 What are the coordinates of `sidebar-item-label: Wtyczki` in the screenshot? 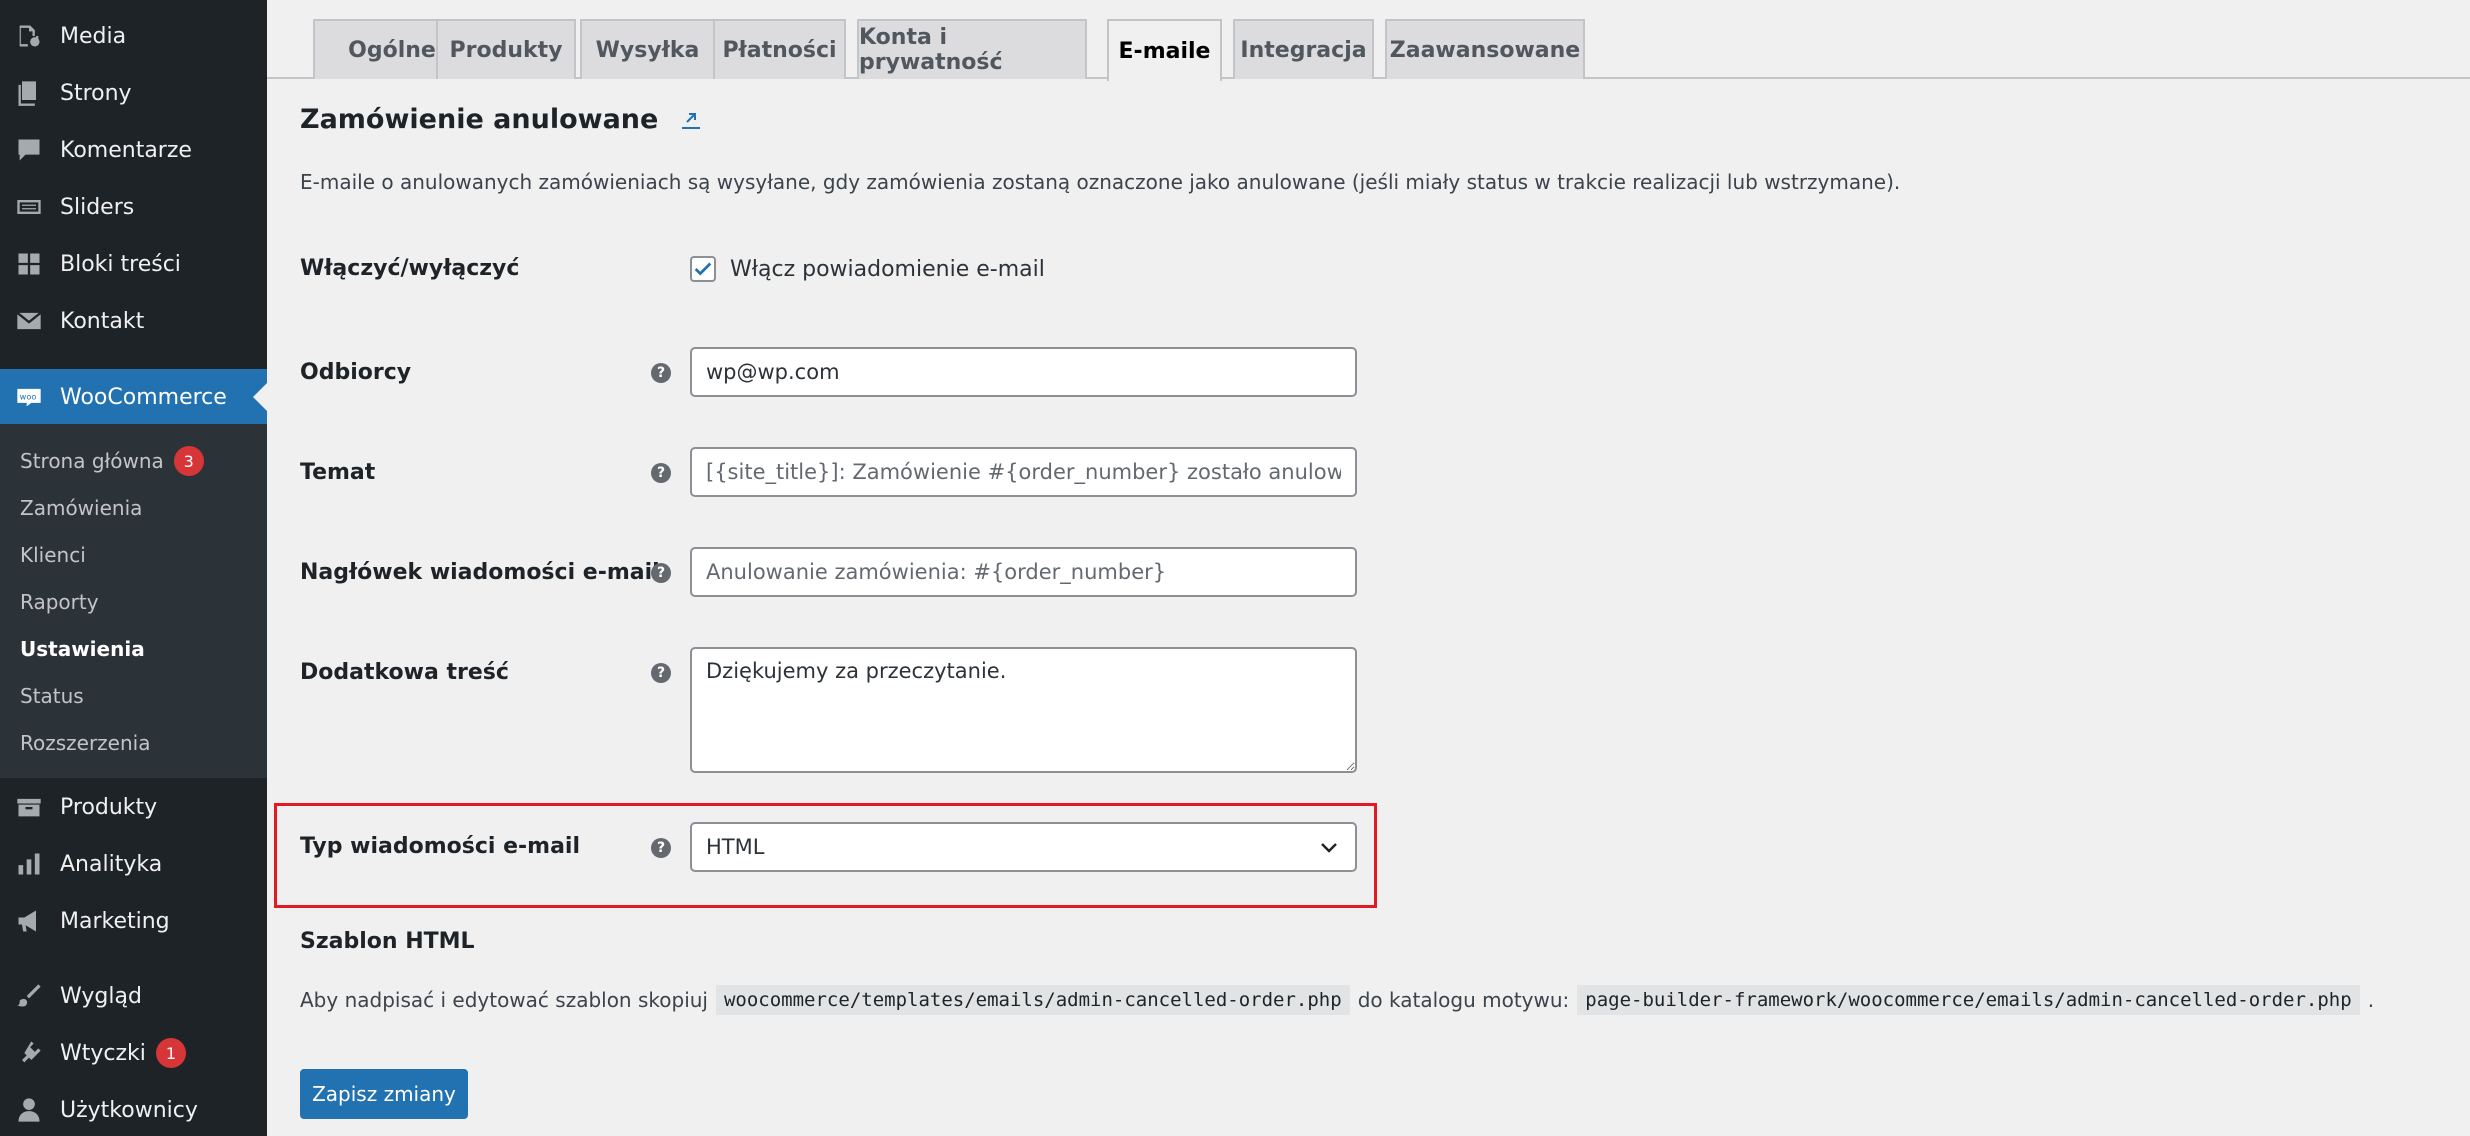 It's located at (103, 1053).